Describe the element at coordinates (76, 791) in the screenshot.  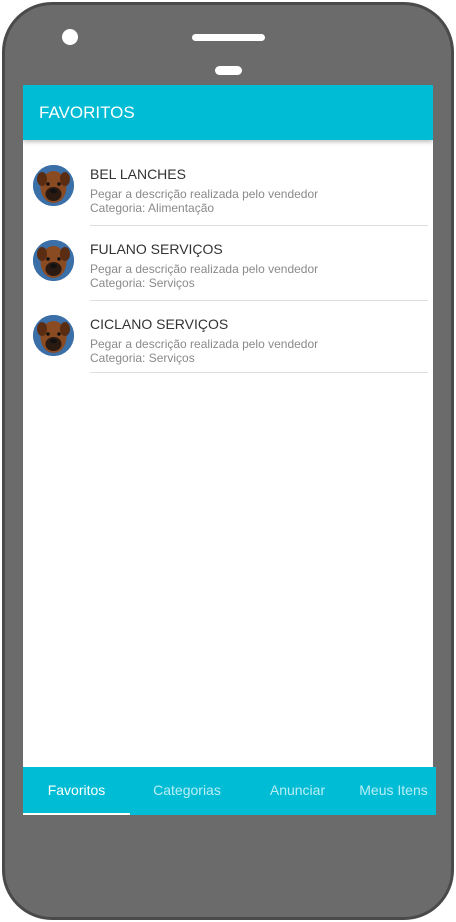
I see `tab-favoritos: Favoritos` at that location.